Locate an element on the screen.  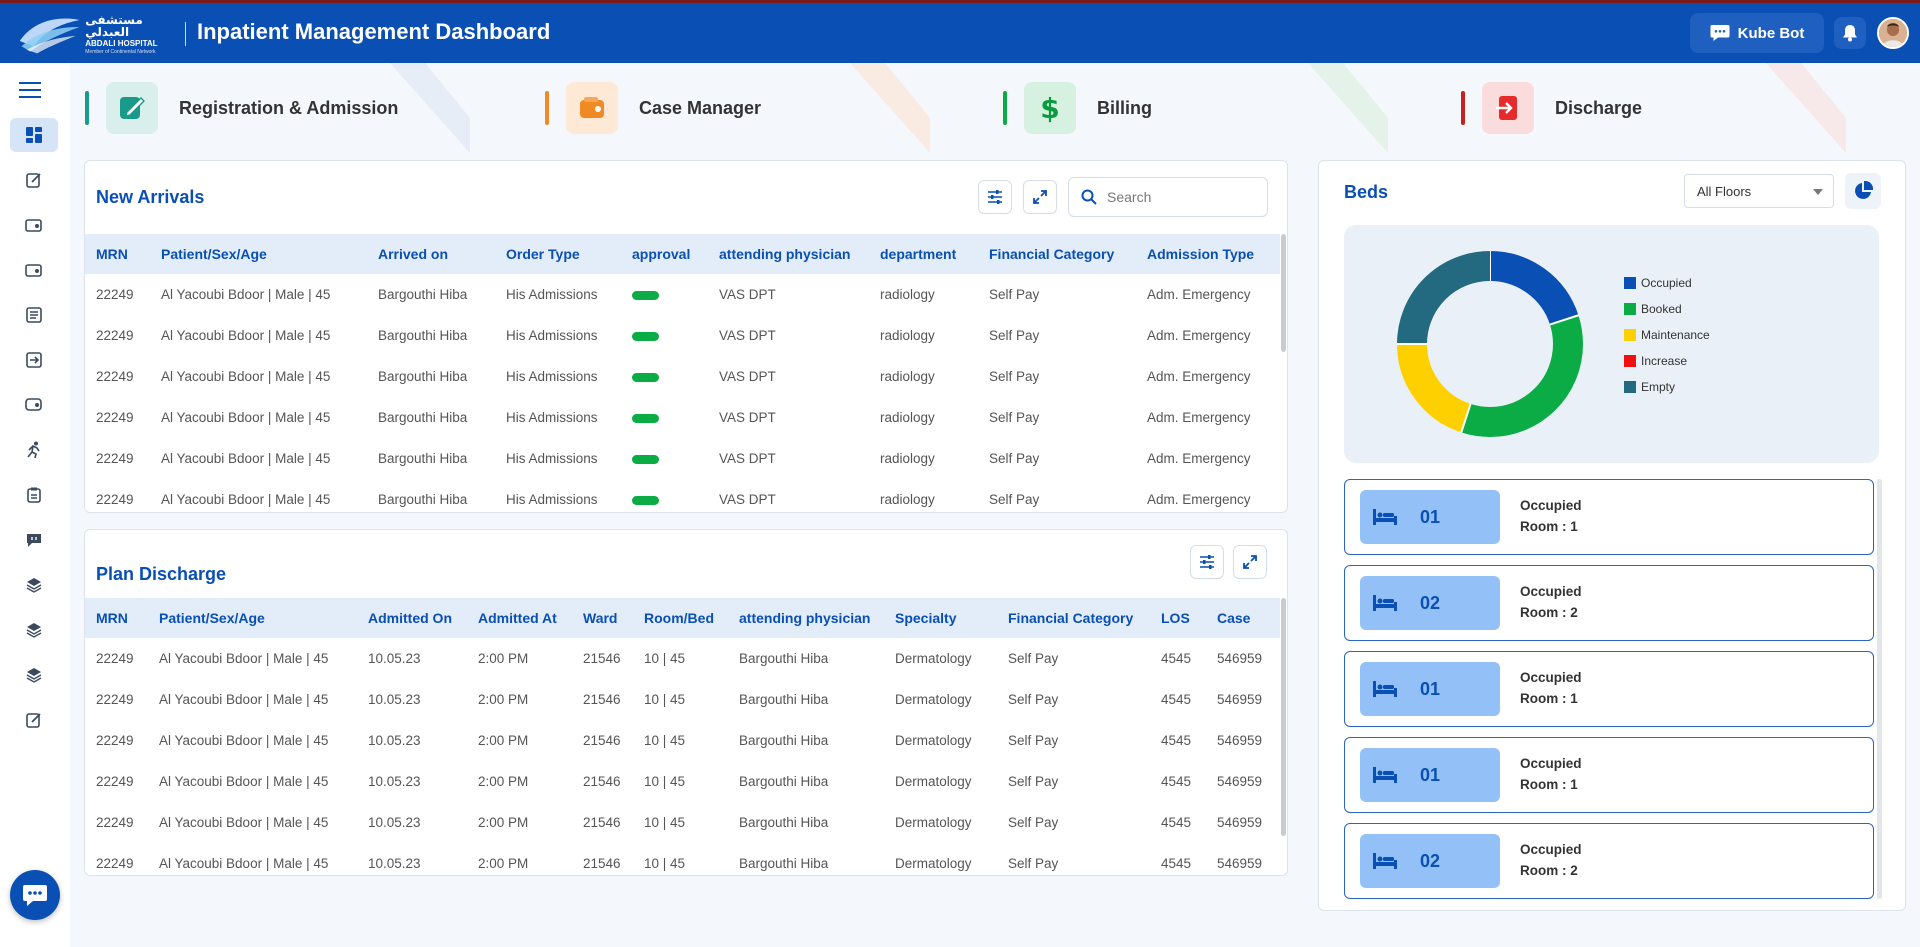
table-cell: Bargouthi Hiba is located at coordinates (784, 740).